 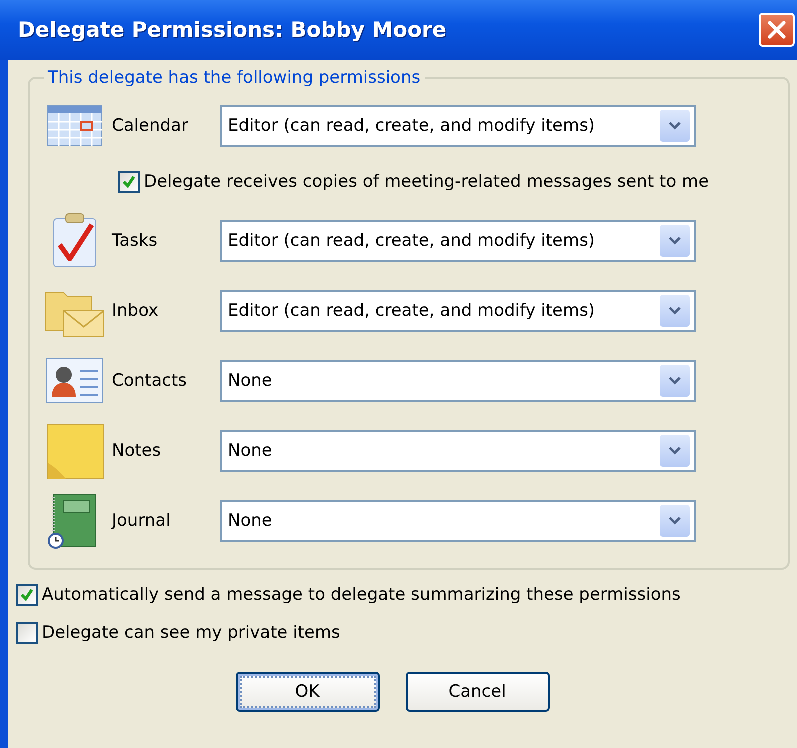 What do you see at coordinates (234, 78) in the screenshot?
I see `group-legend: This delegate has the following permissions` at bounding box center [234, 78].